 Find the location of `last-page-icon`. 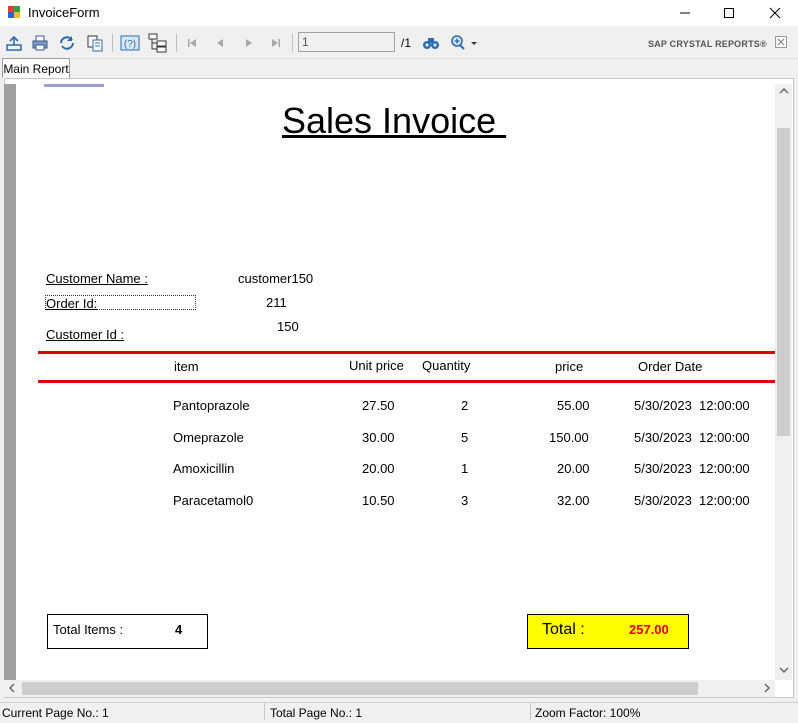

last-page-icon is located at coordinates (276, 43).